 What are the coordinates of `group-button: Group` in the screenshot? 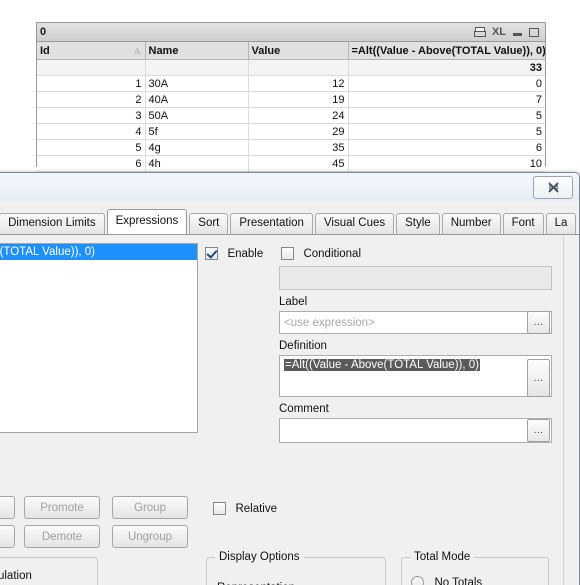 It's located at (150, 507).